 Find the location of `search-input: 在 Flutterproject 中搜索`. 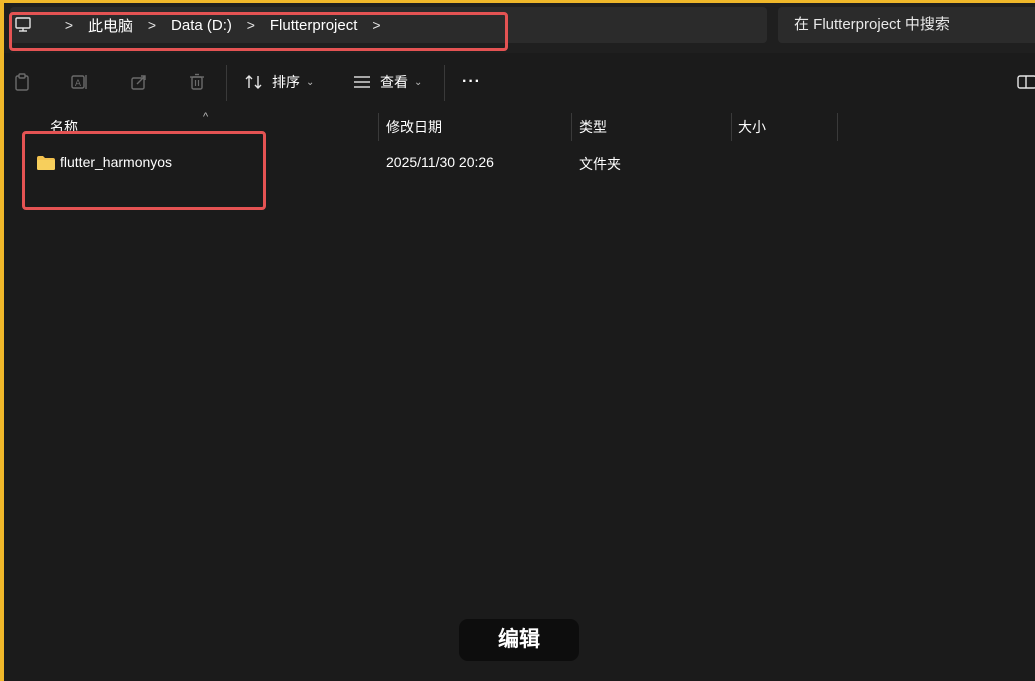

search-input: 在 Flutterproject 中搜索 is located at coordinates (872, 25).